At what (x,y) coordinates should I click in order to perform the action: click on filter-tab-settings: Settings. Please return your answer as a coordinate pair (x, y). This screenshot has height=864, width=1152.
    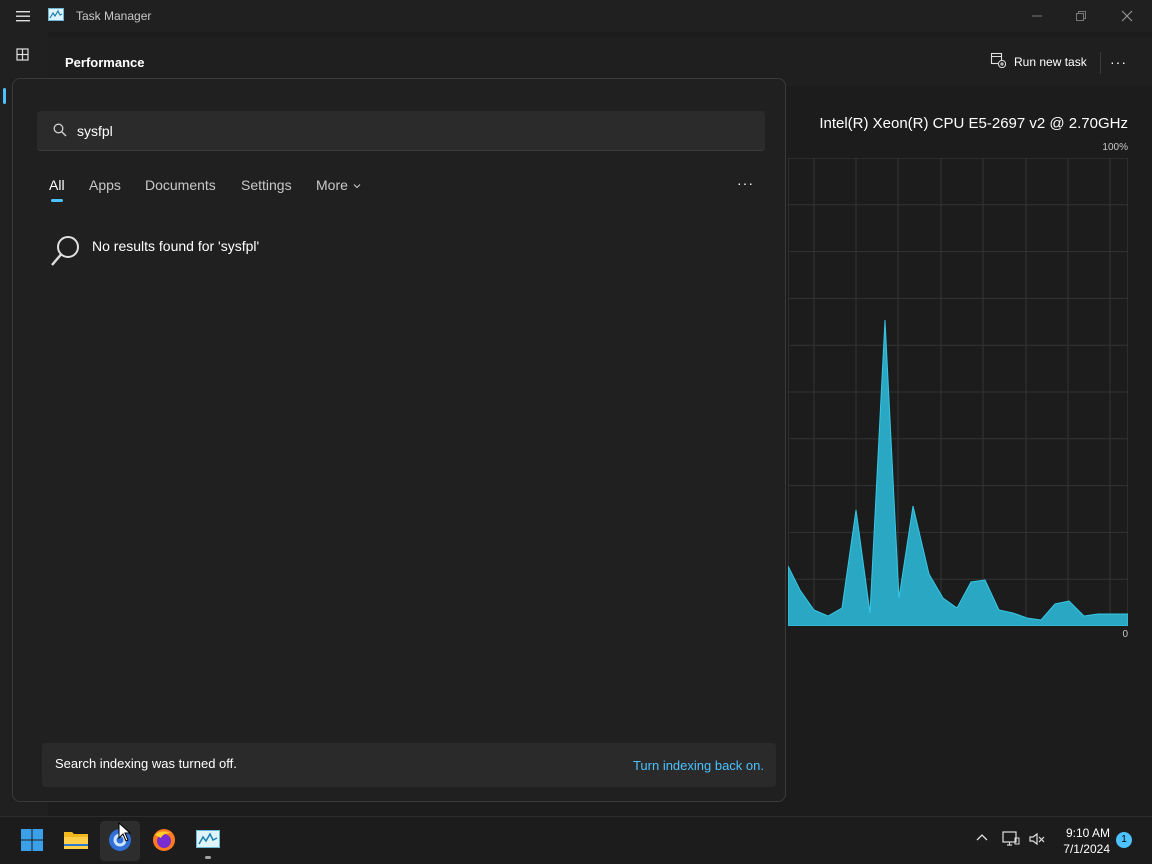
    Looking at the image, I should click on (266, 185).